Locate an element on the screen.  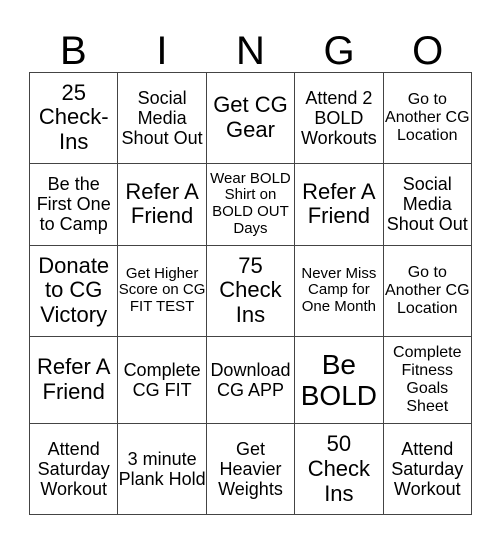
bingo-header: B I N G O is located at coordinates (250, 51).